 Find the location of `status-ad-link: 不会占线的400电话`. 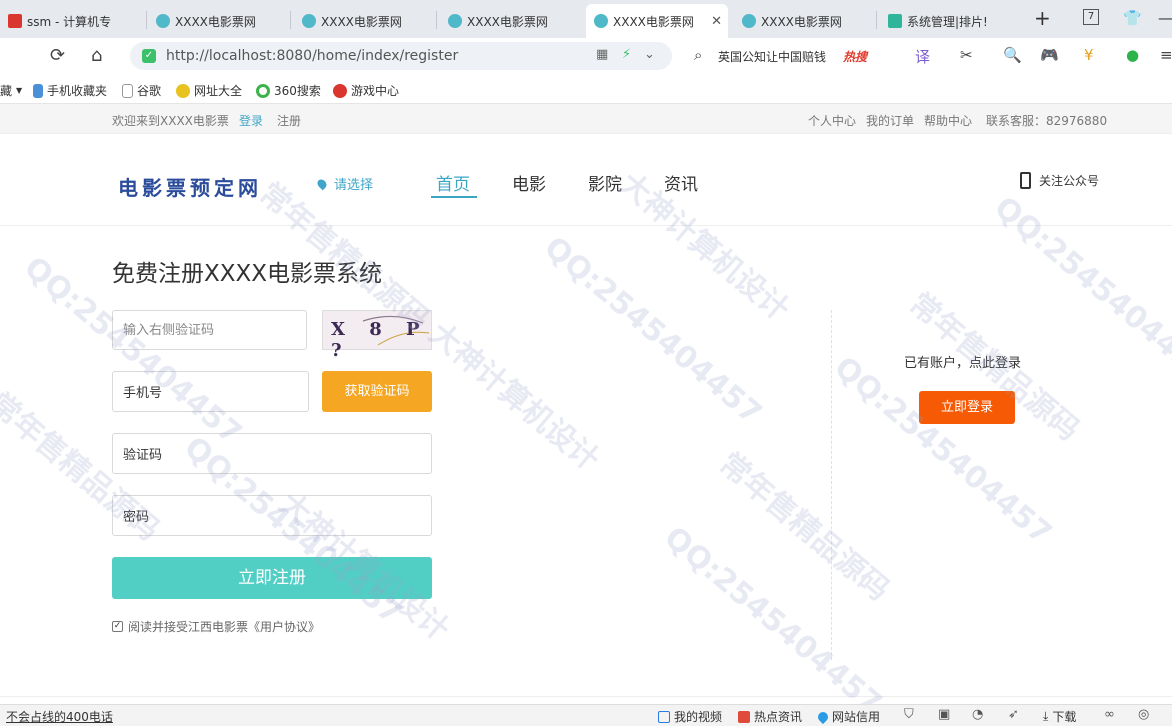

status-ad-link: 不会占线的400电话 is located at coordinates (59, 716).